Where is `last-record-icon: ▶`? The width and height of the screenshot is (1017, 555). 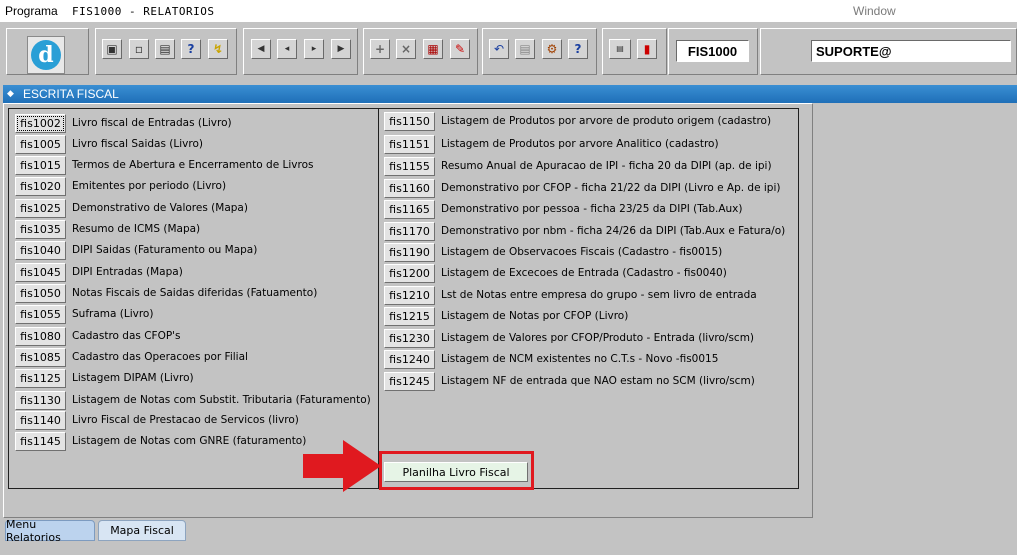 last-record-icon: ▶ is located at coordinates (341, 49).